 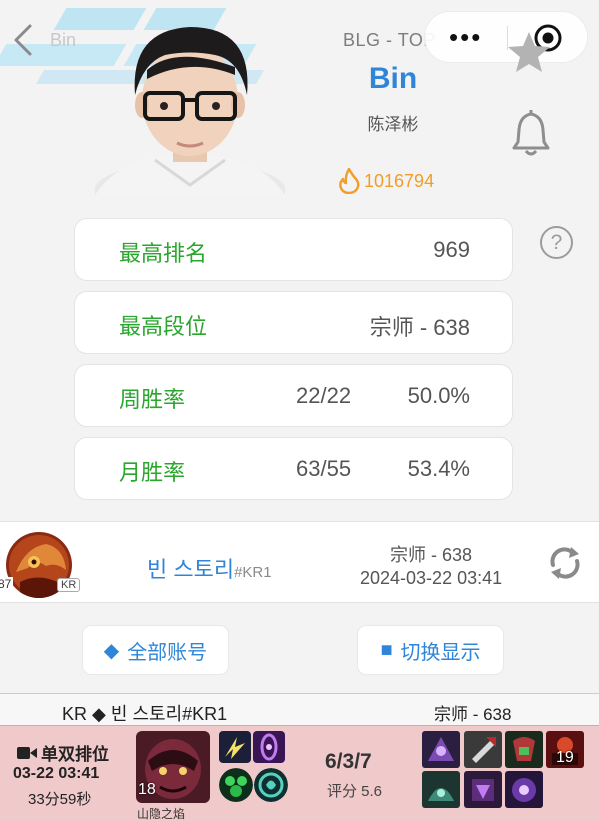 I want to click on stat-record: 63/55, so click(x=324, y=468).